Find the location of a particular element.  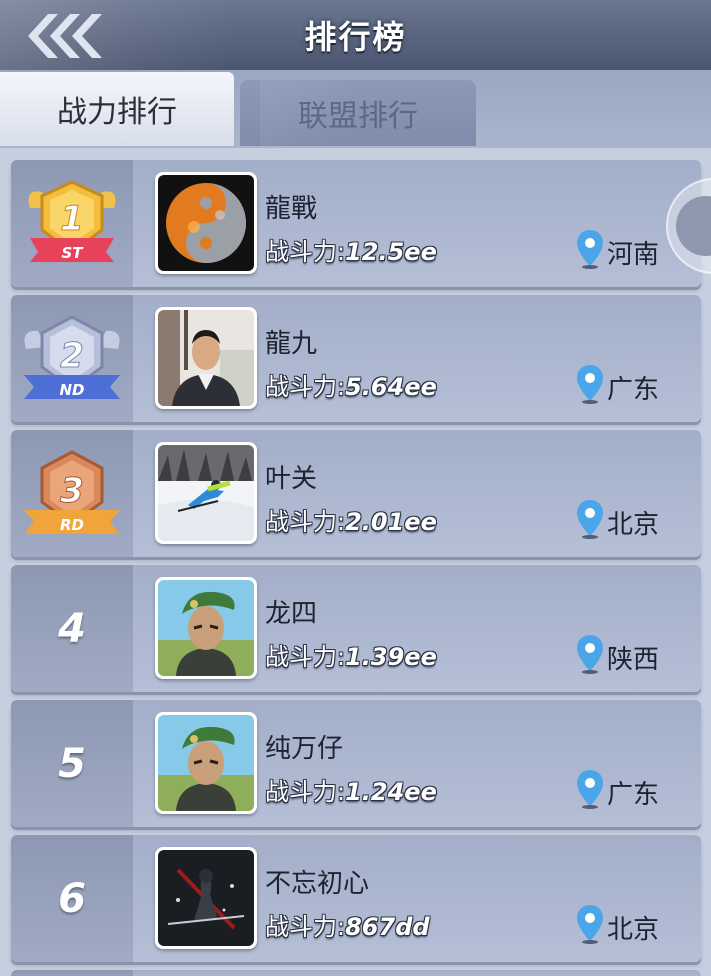

badge-suffix: ND is located at coordinates (71, 390).